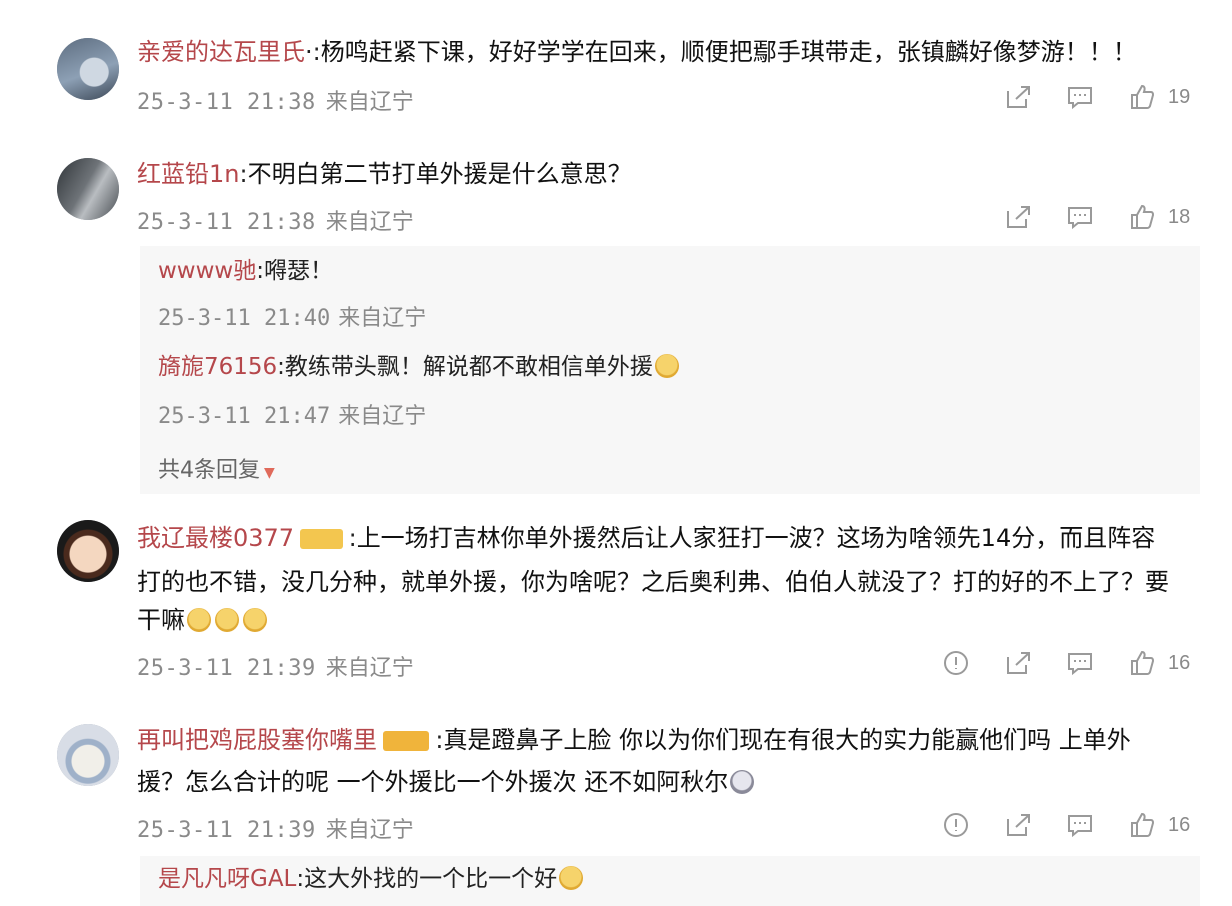 This screenshot has width=1232, height=906. What do you see at coordinates (431, 879) in the screenshot?
I see `reply-text: 这大外找的一个比一个好` at bounding box center [431, 879].